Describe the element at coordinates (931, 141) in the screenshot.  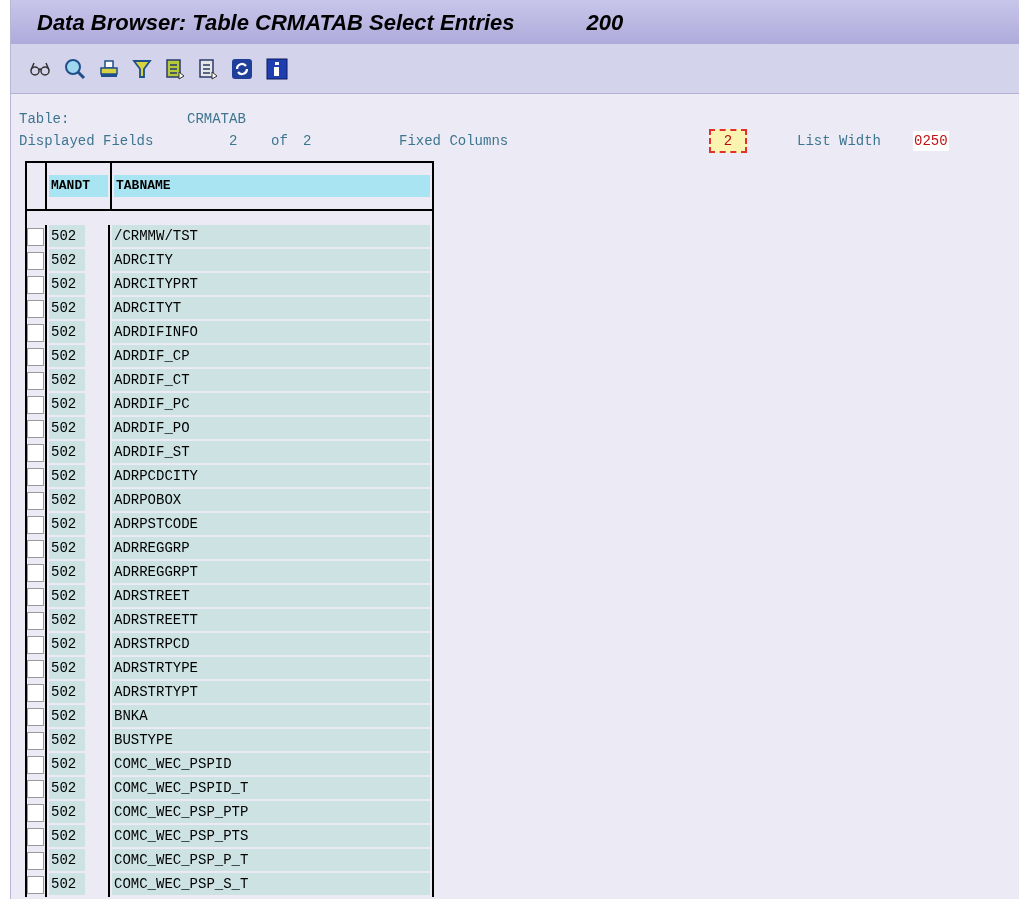
I see `list-width-value: 0250` at that location.